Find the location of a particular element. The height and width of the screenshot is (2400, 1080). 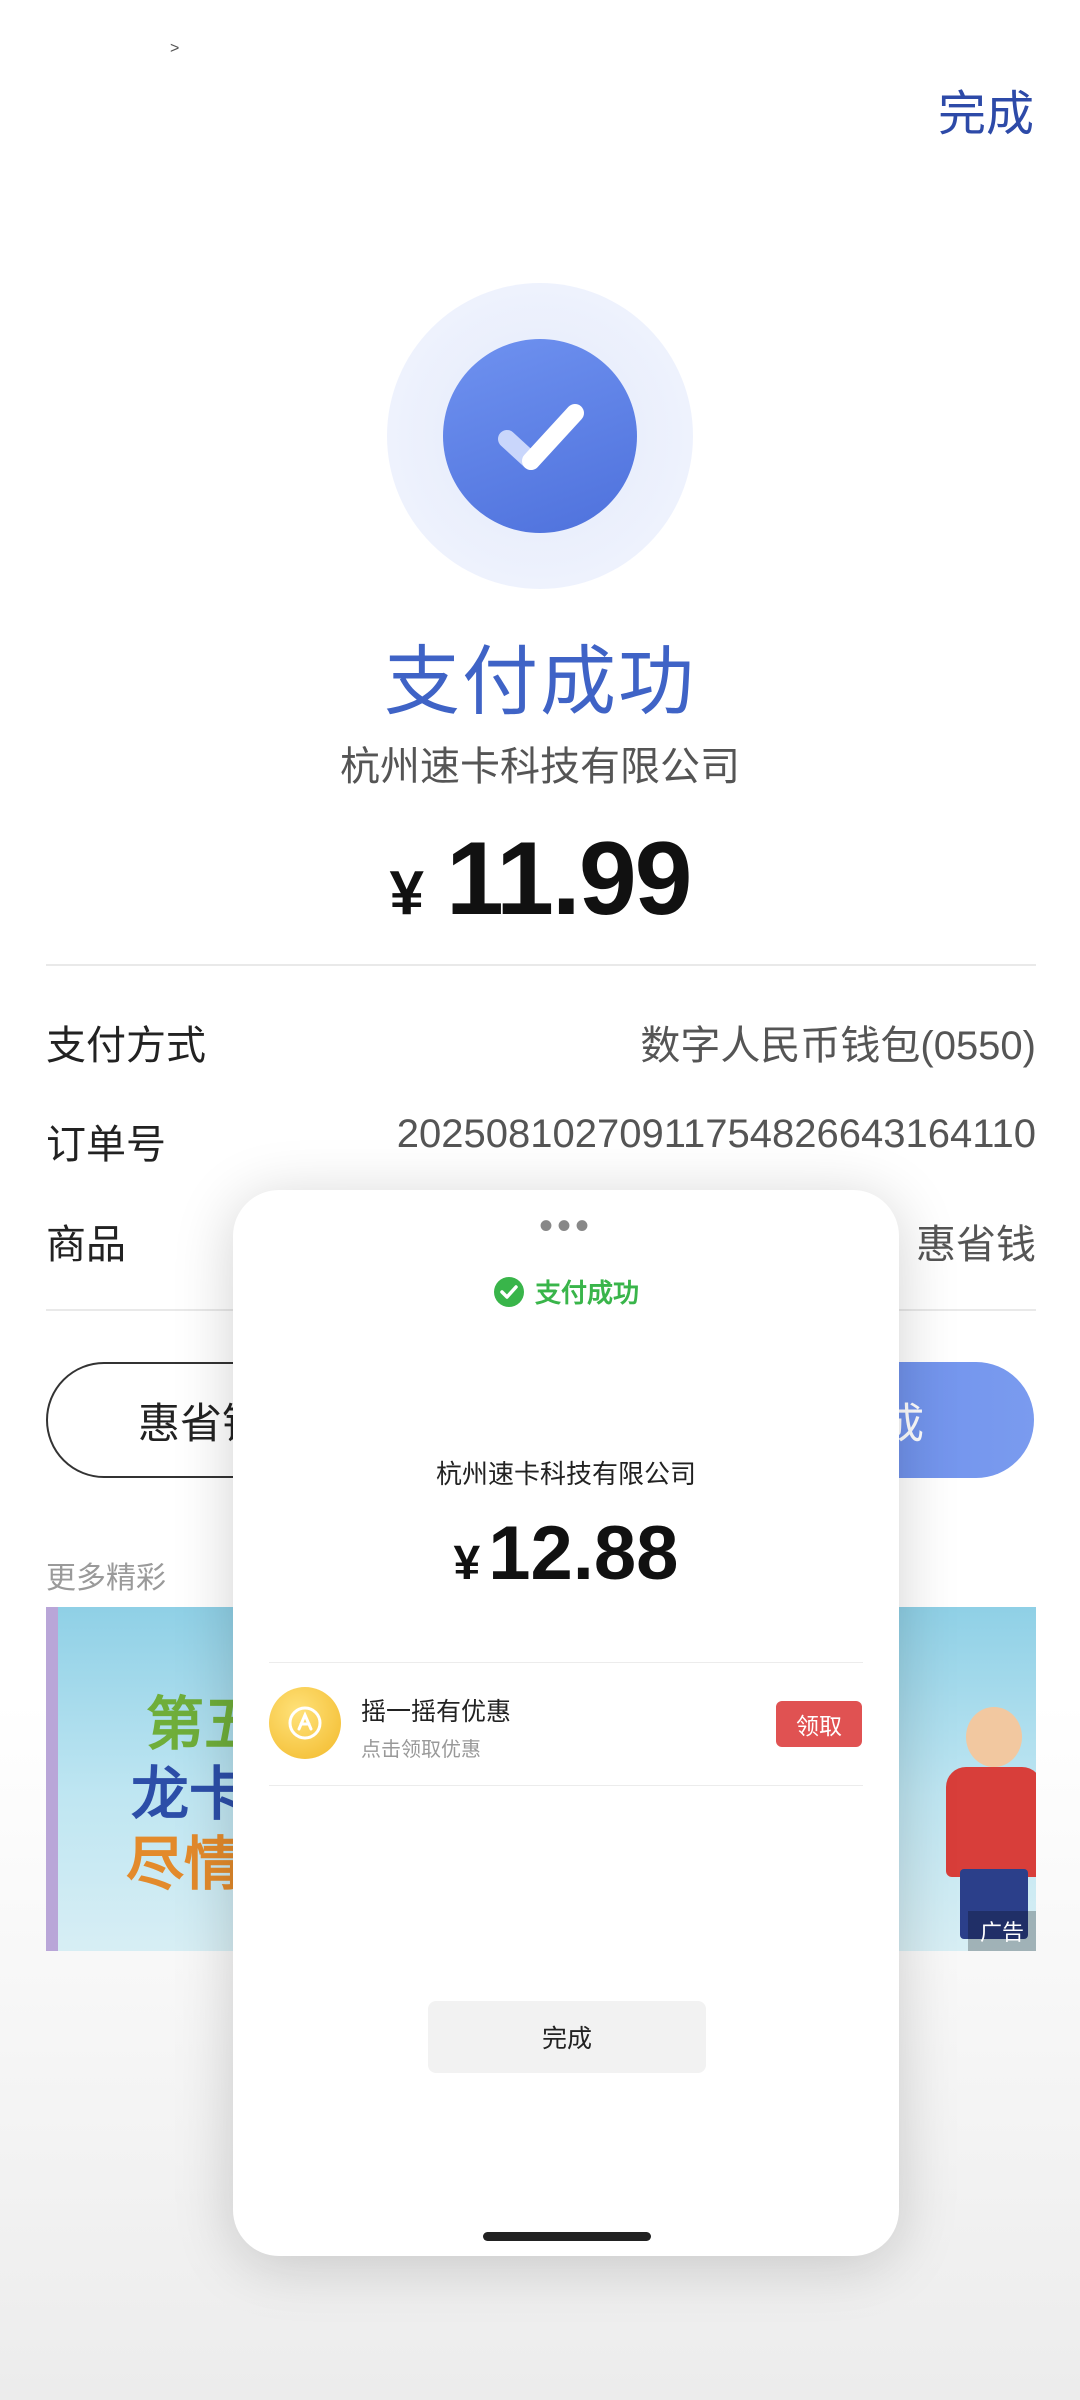

product-label: 商品 is located at coordinates (86, 1245).